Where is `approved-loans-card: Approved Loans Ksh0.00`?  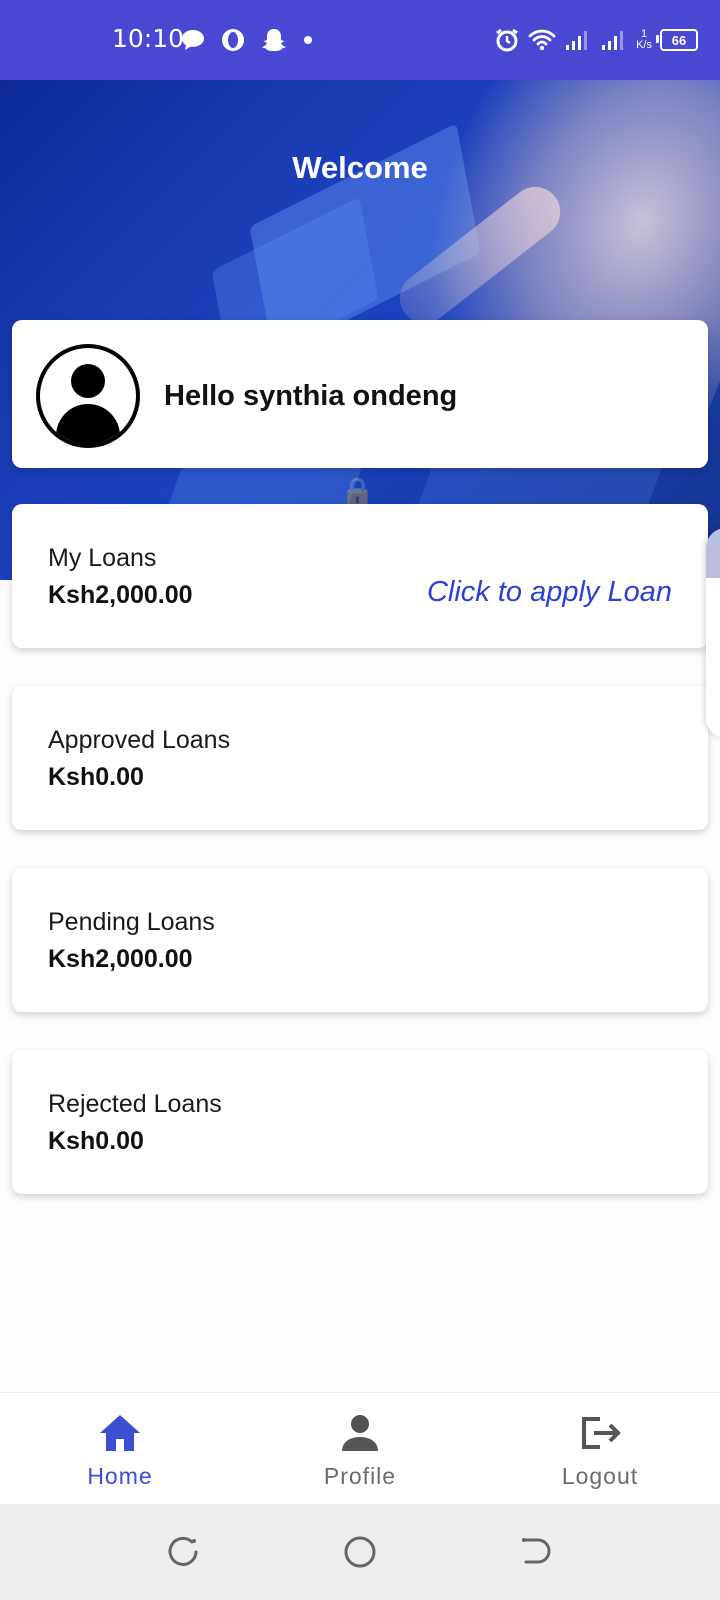
approved-loans-card: Approved Loans Ksh0.00 is located at coordinates (360, 758).